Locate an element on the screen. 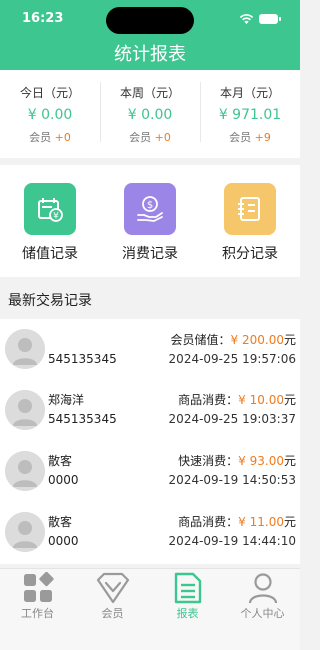 The image size is (320, 650). transaction-type: 会员储值： is located at coordinates (200, 340).